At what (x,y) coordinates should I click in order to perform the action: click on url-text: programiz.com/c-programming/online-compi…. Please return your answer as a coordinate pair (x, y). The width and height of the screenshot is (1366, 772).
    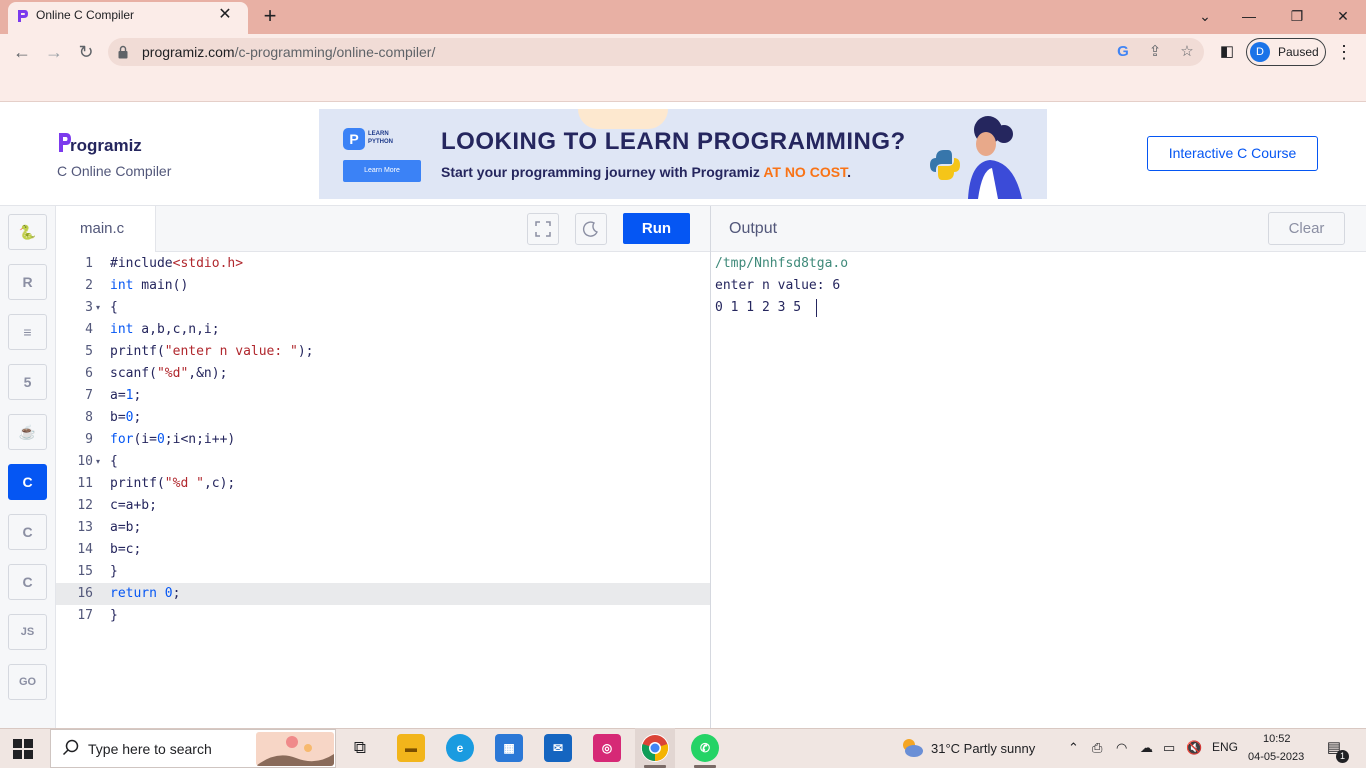
    Looking at the image, I should click on (288, 52).